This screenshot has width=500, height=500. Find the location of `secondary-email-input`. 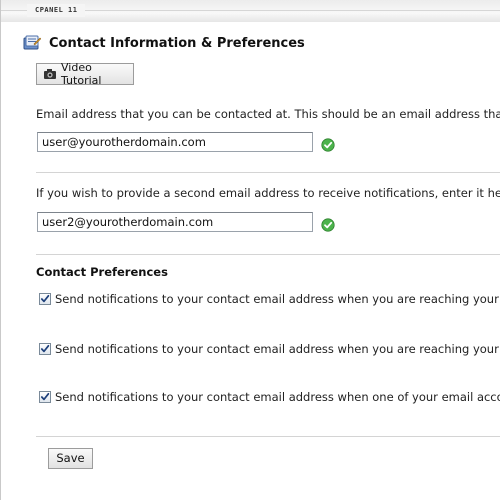

secondary-email-input is located at coordinates (175, 222).